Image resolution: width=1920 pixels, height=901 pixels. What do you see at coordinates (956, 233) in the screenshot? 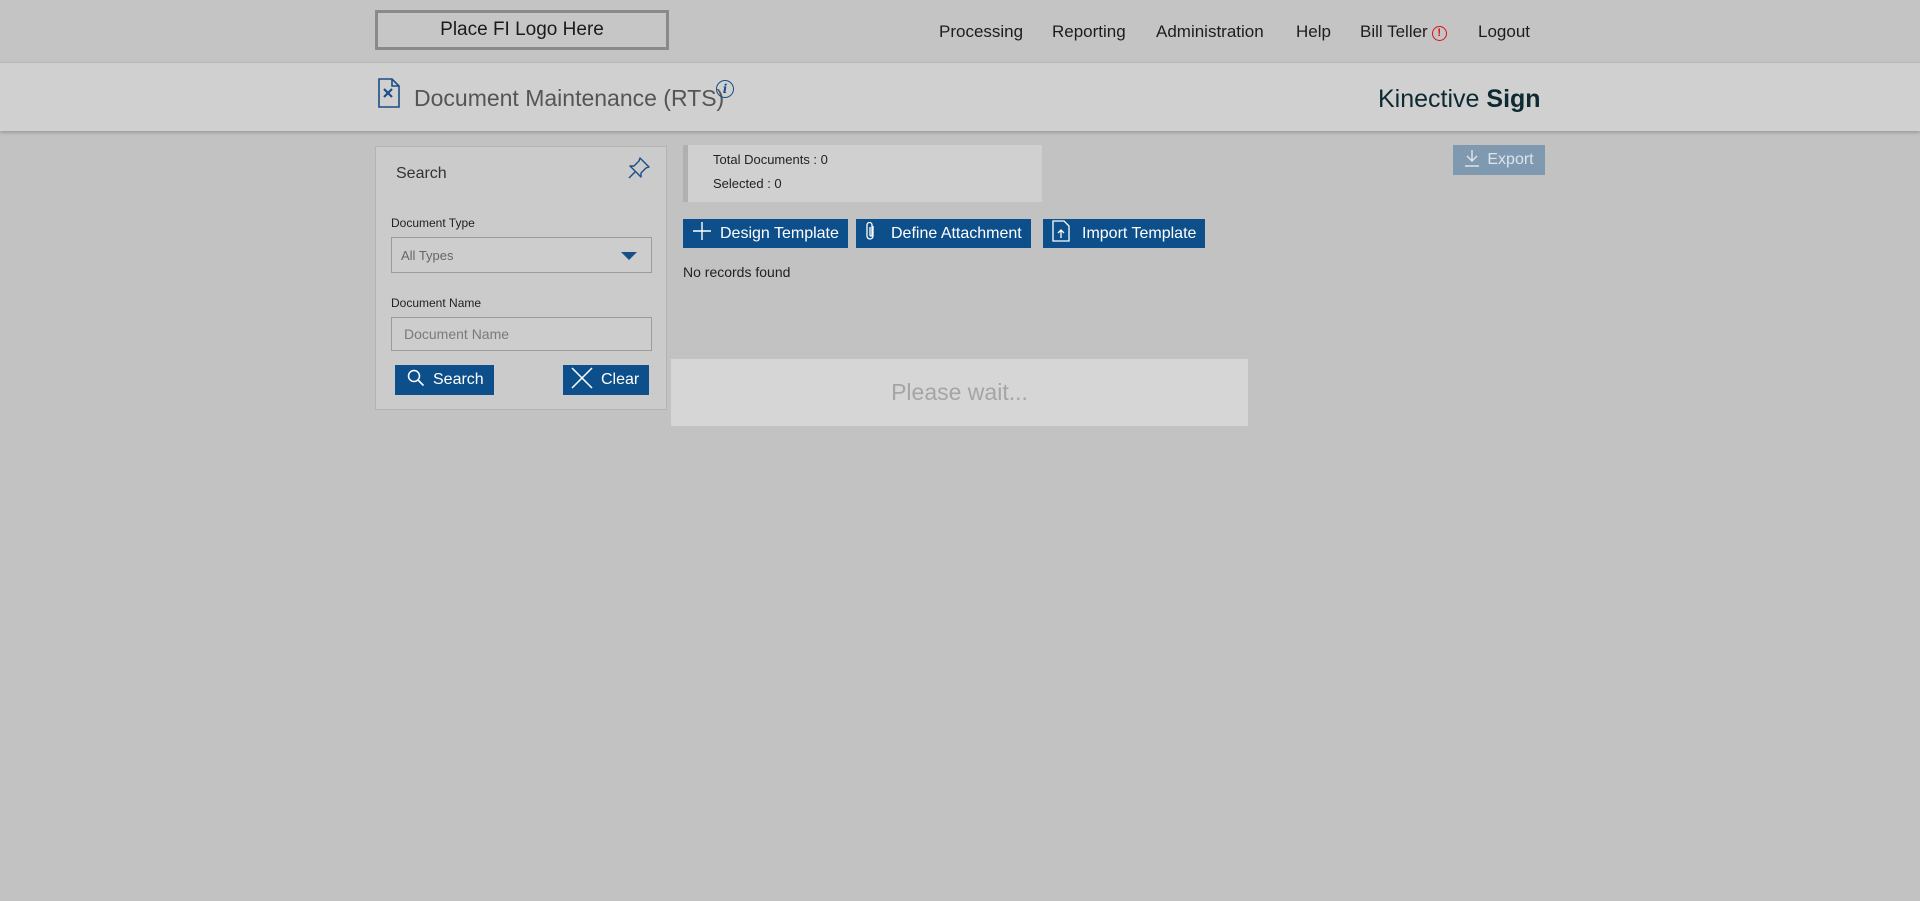
I see `define-attachment-label: Define Attachment` at bounding box center [956, 233].